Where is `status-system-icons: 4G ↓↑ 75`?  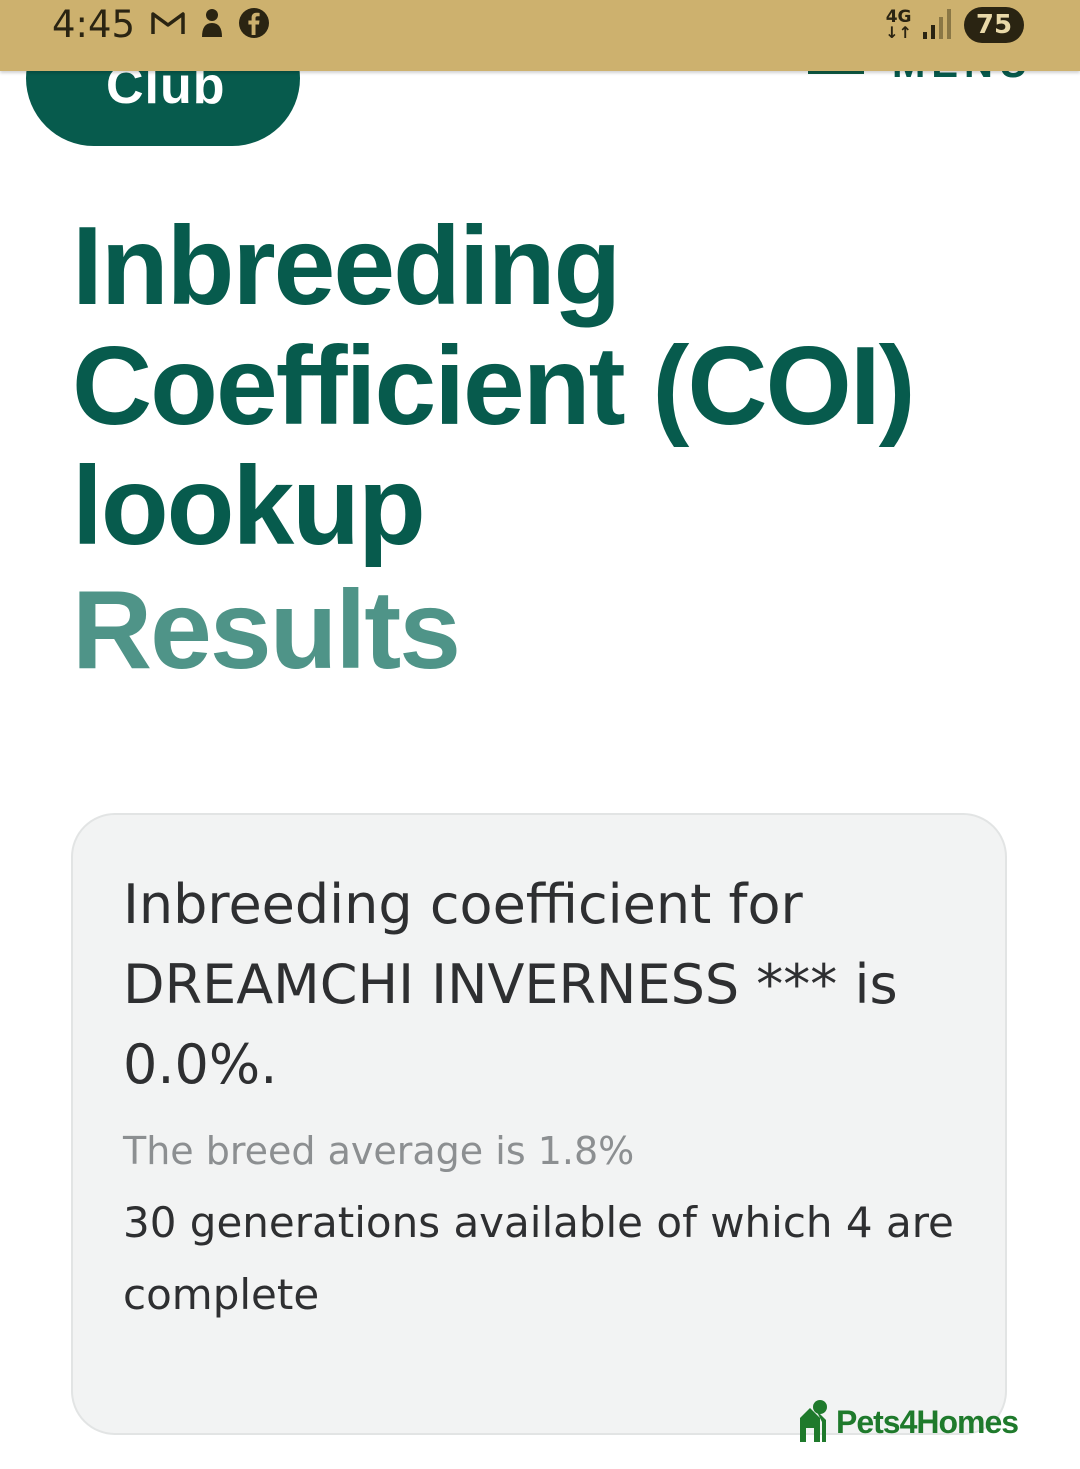 status-system-icons: 4G ↓↑ 75 is located at coordinates (954, 25).